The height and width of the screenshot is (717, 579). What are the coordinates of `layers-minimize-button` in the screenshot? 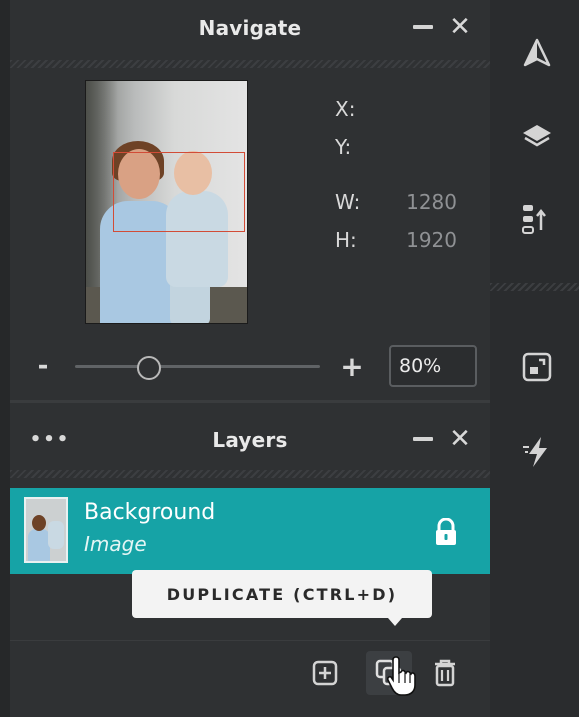 It's located at (423, 439).